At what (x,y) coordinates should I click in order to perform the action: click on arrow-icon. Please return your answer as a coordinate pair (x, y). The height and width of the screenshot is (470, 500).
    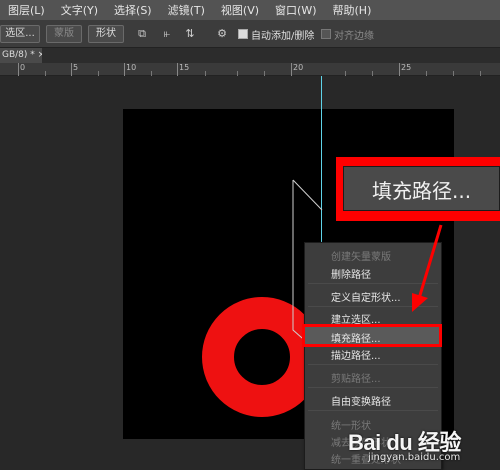
    Looking at the image, I should click on (427, 268).